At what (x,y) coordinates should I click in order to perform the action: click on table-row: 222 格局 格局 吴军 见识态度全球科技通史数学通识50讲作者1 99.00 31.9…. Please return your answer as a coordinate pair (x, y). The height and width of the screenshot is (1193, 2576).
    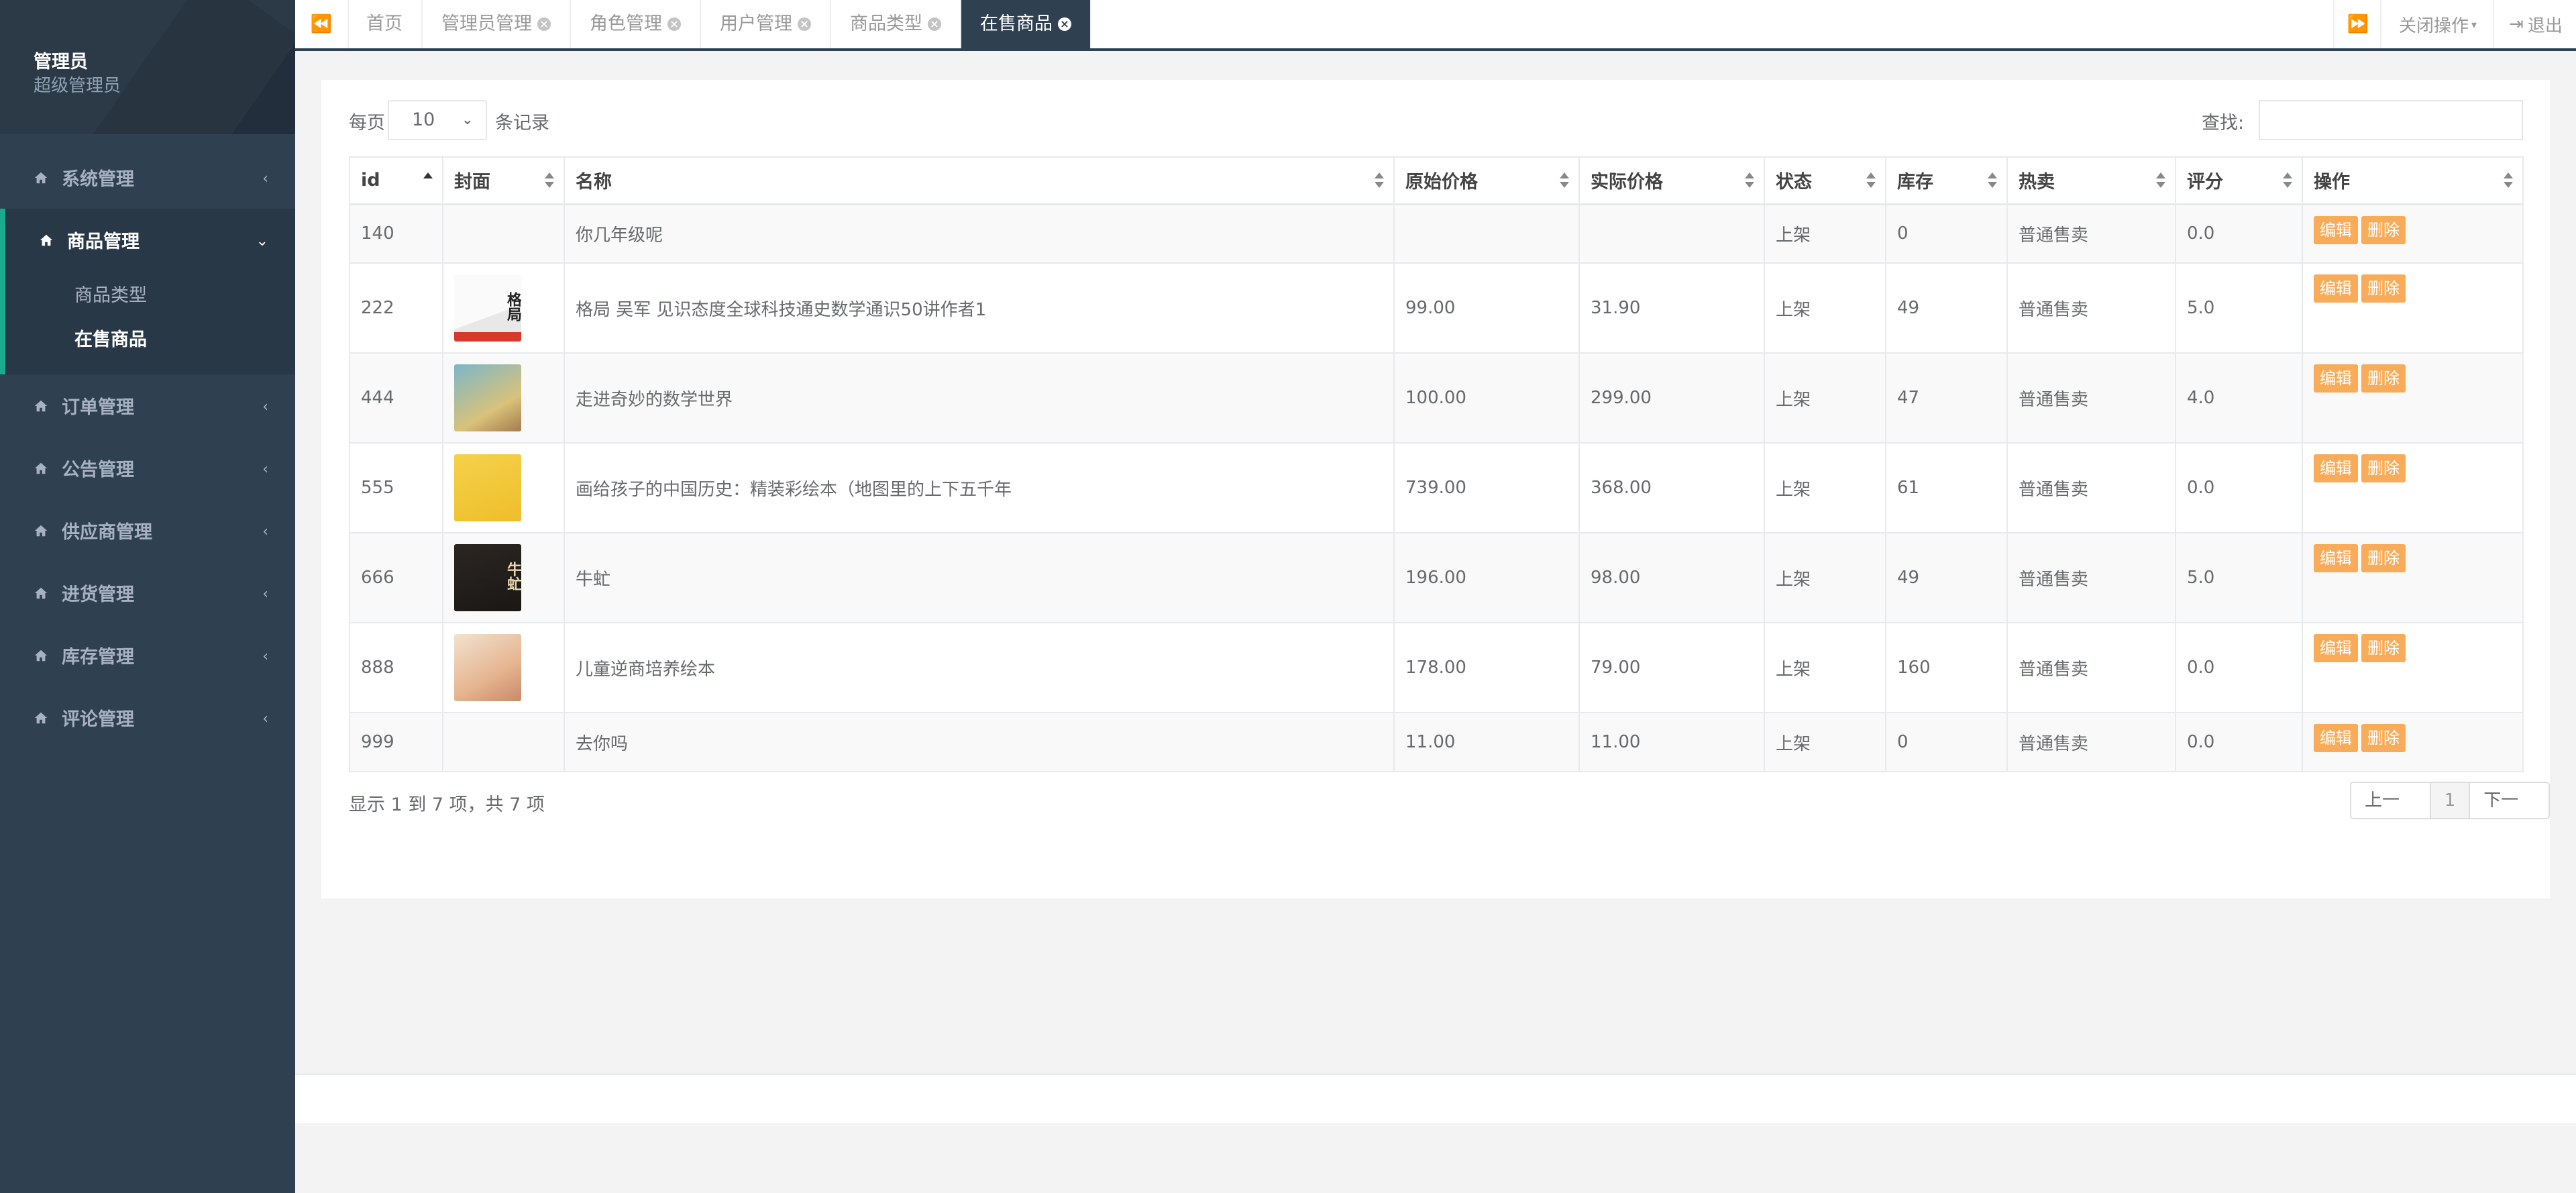
    Looking at the image, I should click on (1436, 308).